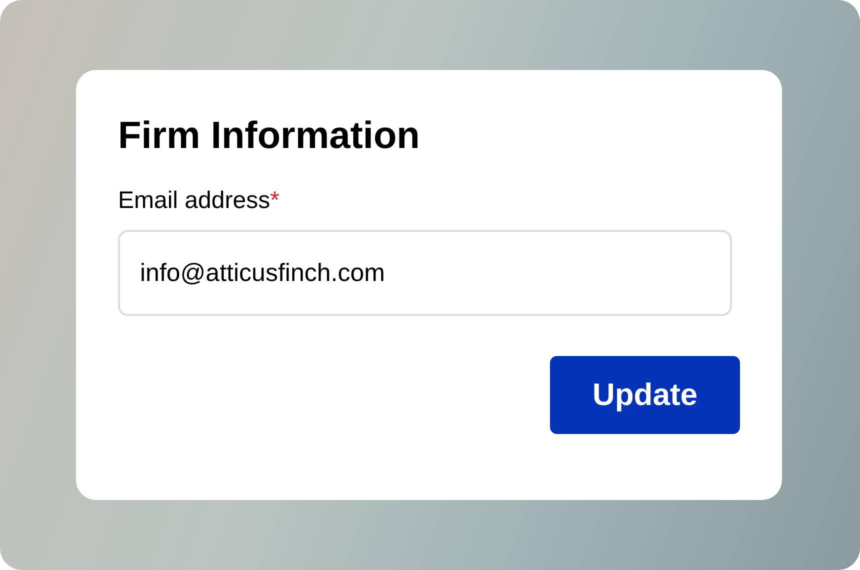 This screenshot has width=860, height=570. Describe the element at coordinates (425, 273) in the screenshot. I see `email-field: info@atticusfinch.com` at that location.